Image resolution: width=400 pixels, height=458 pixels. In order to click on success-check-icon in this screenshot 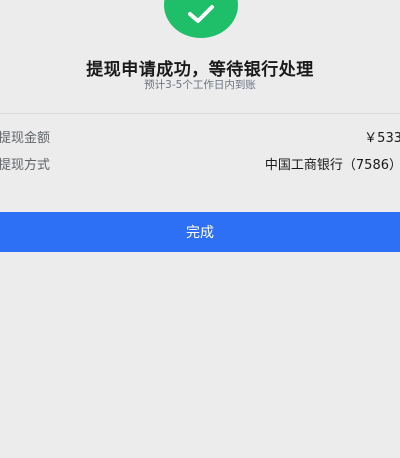, I will do `click(201, 19)`.